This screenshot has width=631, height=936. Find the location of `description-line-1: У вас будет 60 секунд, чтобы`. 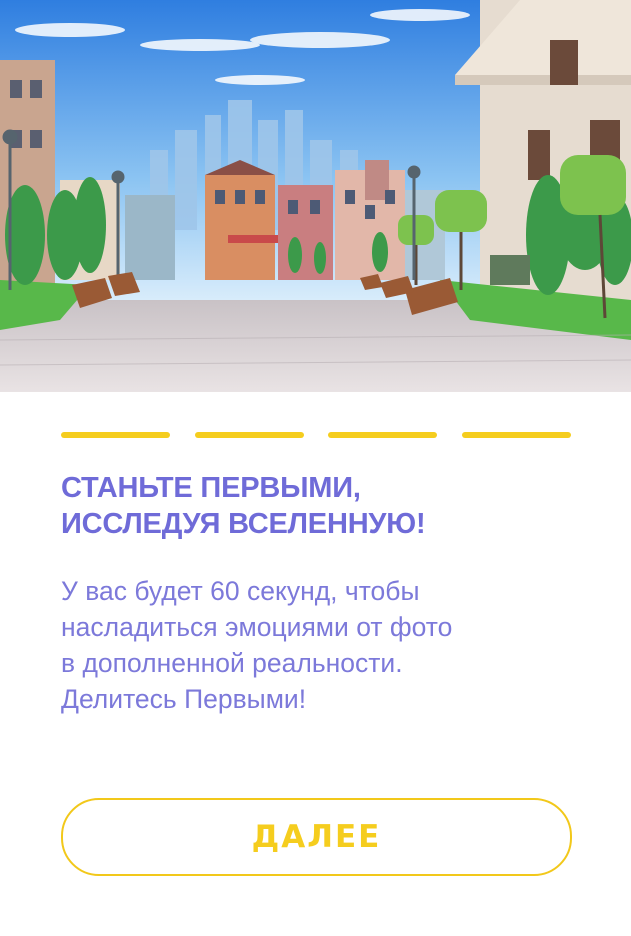

description-line-1: У вас будет 60 секунд, чтобы is located at coordinates (240, 591).